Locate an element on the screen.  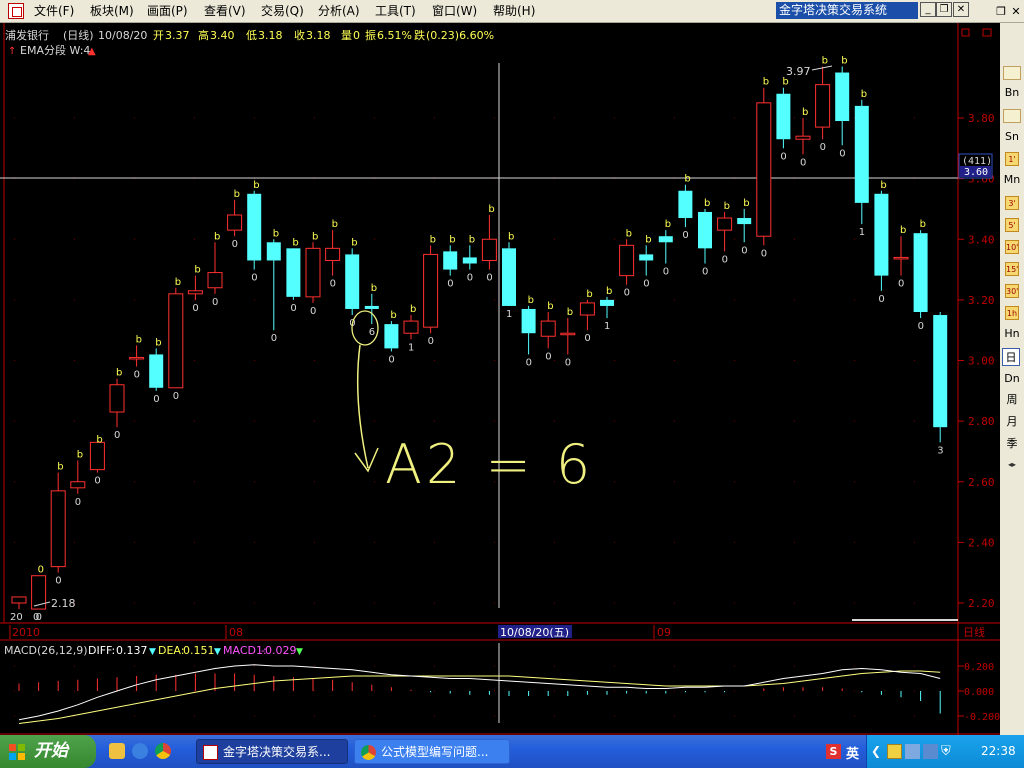
network-icon is located at coordinates (912, 751).